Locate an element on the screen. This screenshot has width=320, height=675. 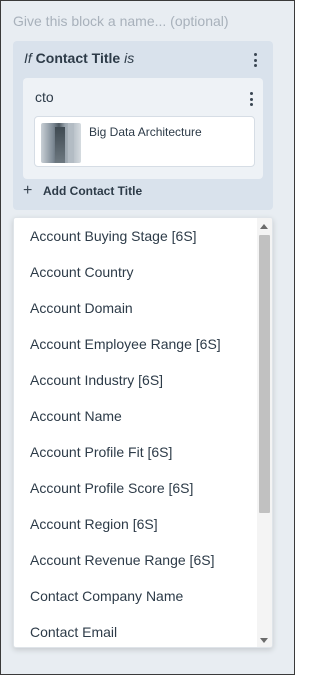
add-contact-title-button: + Add Contact Title is located at coordinates (83, 190).